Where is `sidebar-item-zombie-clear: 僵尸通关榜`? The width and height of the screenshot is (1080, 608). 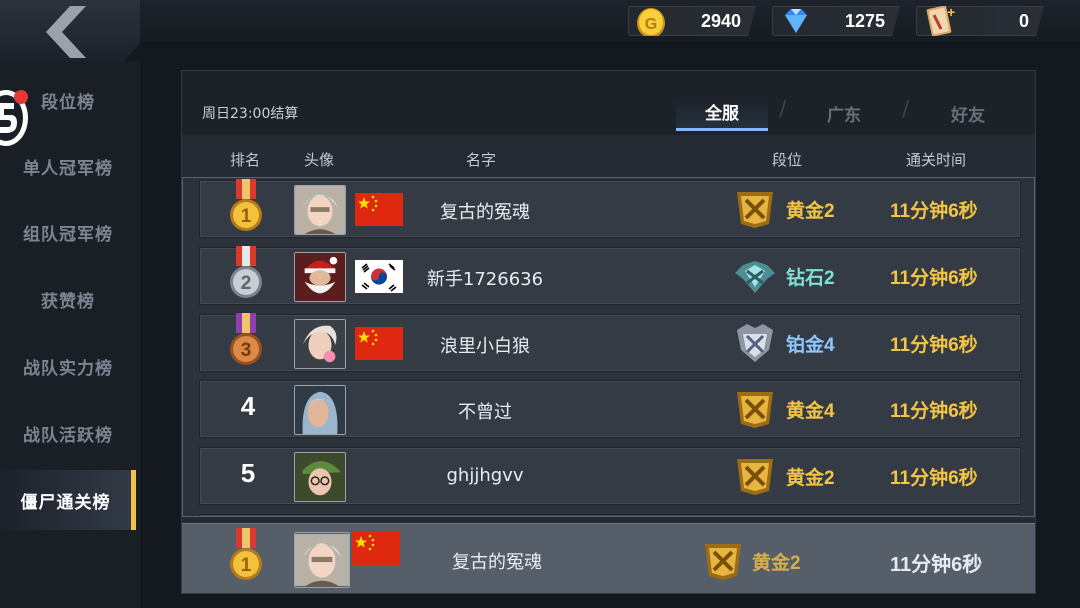
sidebar-item-zombie-clear: 僵尸通关榜 is located at coordinates (68, 500).